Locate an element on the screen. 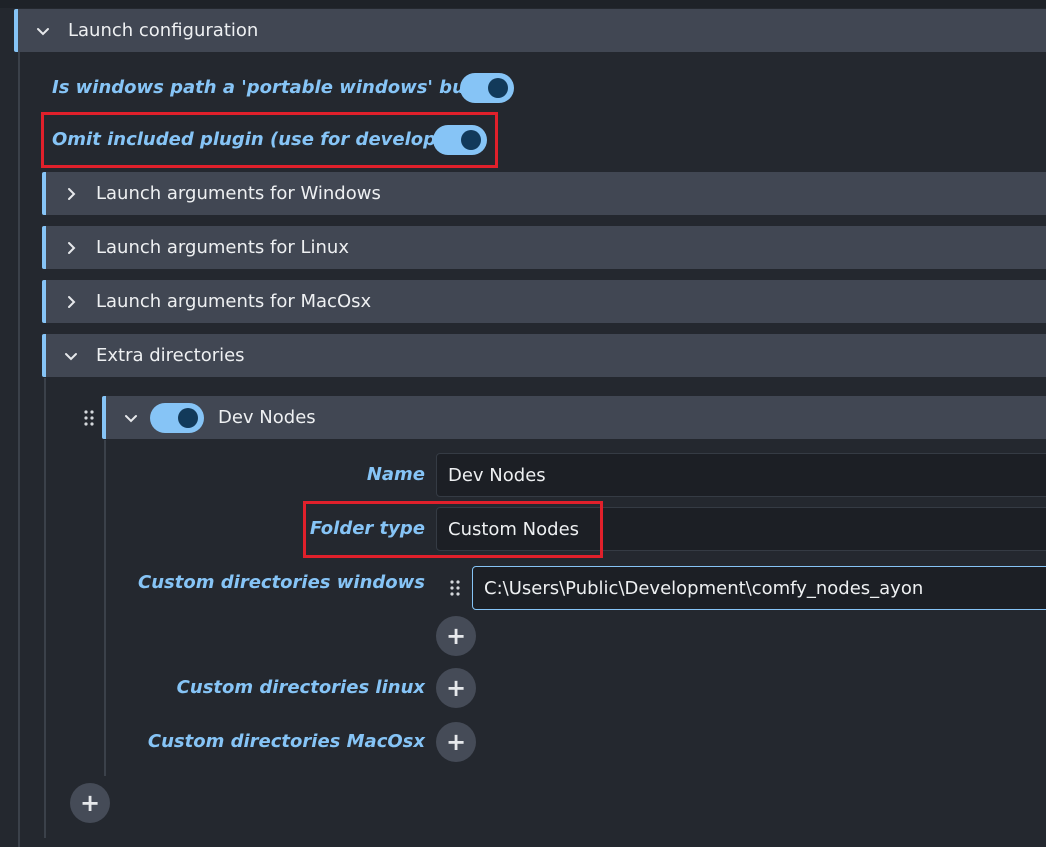 The height and width of the screenshot is (847, 1046). add-windows-directory-button: + is located at coordinates (456, 636).